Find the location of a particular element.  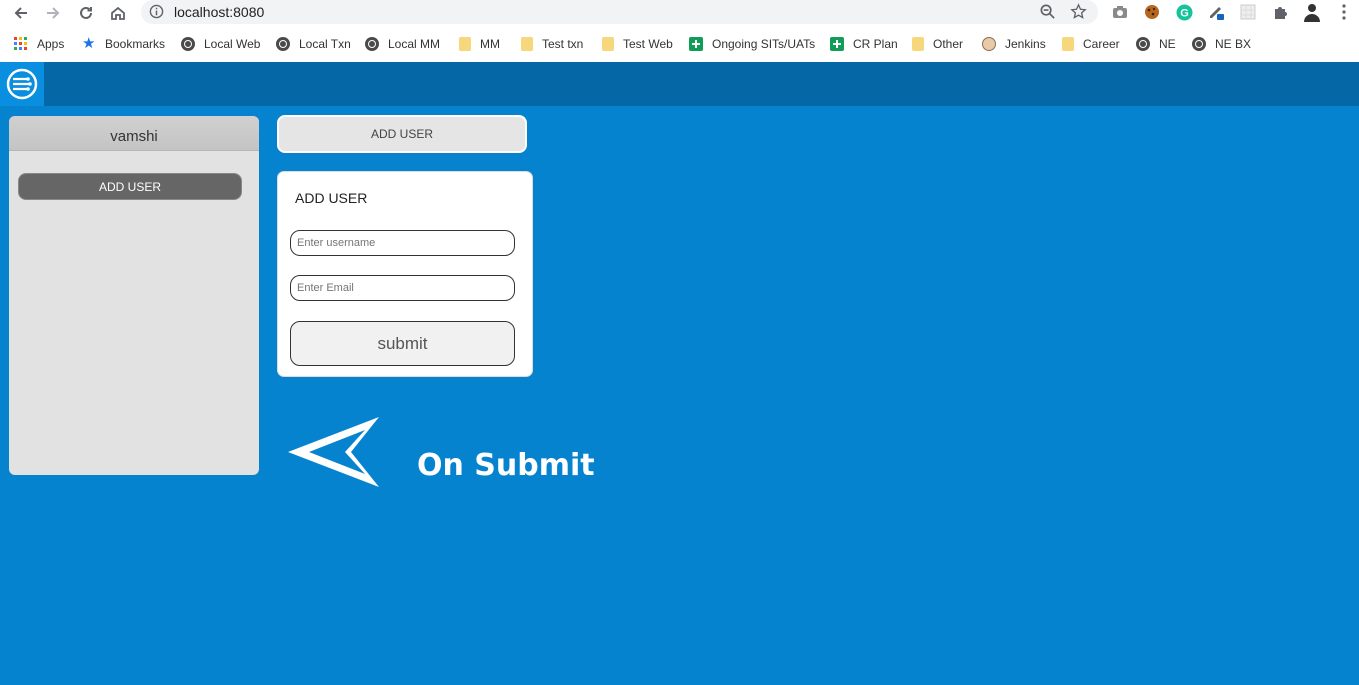

forward-button is located at coordinates (53, 13).